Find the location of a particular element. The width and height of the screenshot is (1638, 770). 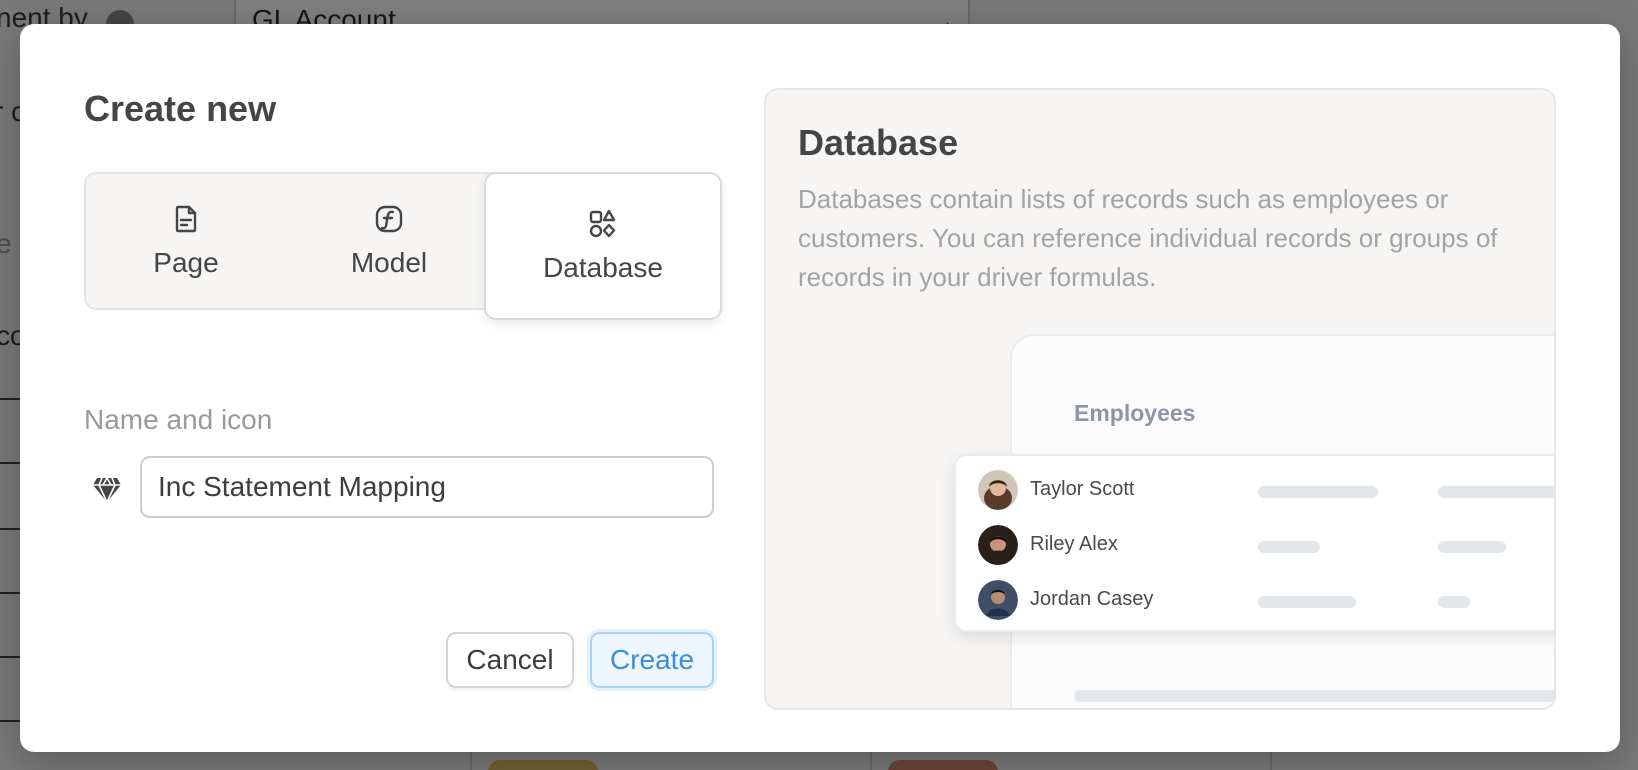

page-icon is located at coordinates (186, 219).